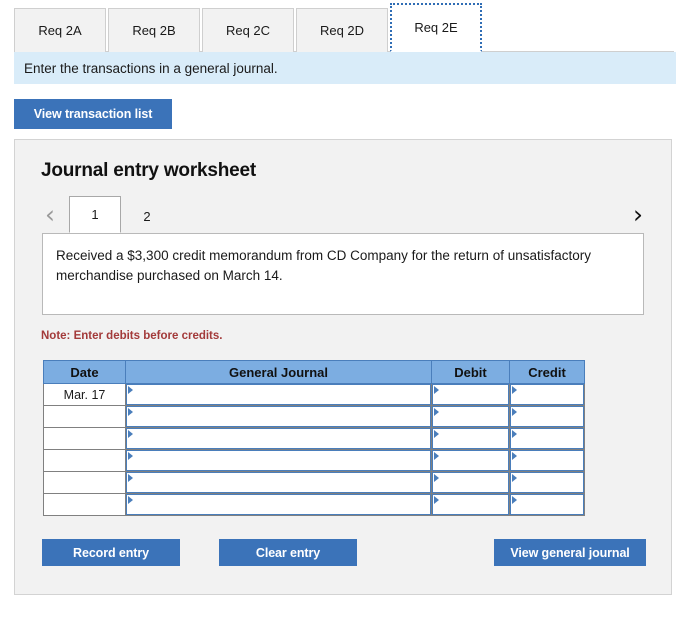 The height and width of the screenshot is (620, 690). I want to click on debits-before-credits-note: Note: Enter debits before credits., so click(132, 336).